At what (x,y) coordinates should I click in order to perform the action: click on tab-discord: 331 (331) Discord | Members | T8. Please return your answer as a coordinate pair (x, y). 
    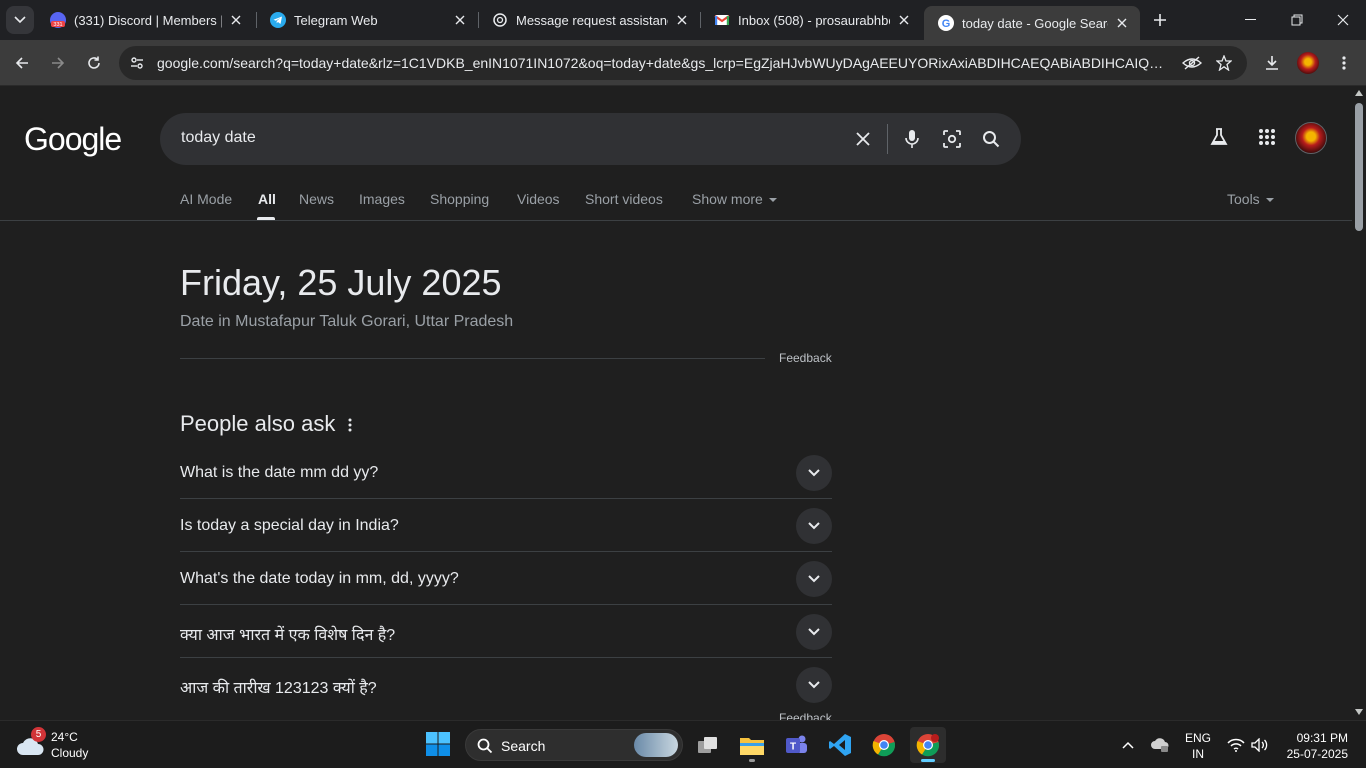
    Looking at the image, I should click on (145, 20).